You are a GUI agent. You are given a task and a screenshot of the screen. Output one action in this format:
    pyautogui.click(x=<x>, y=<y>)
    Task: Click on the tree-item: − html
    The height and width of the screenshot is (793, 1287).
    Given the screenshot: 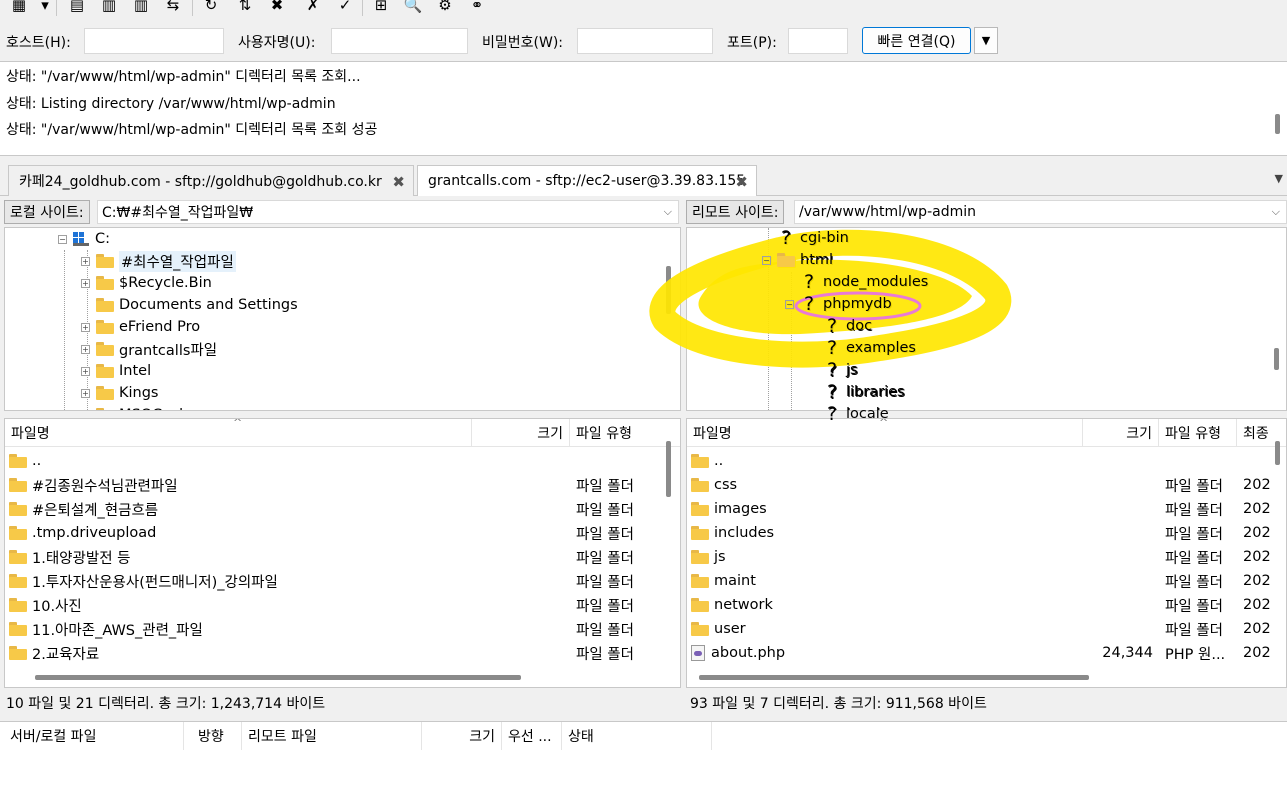 What is the action you would take?
    pyautogui.click(x=798, y=261)
    